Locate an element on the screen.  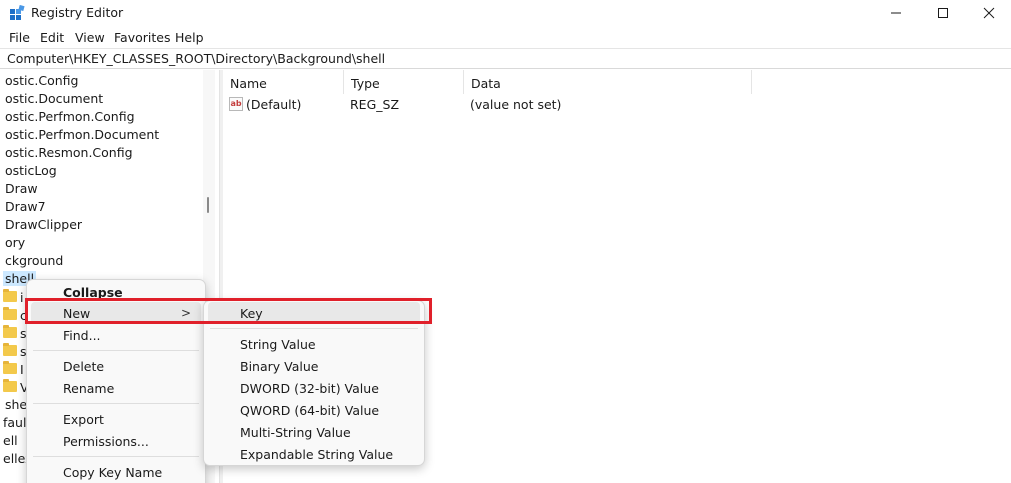
menu-item-label: DWORD (32-bit) Value is located at coordinates (309, 388).